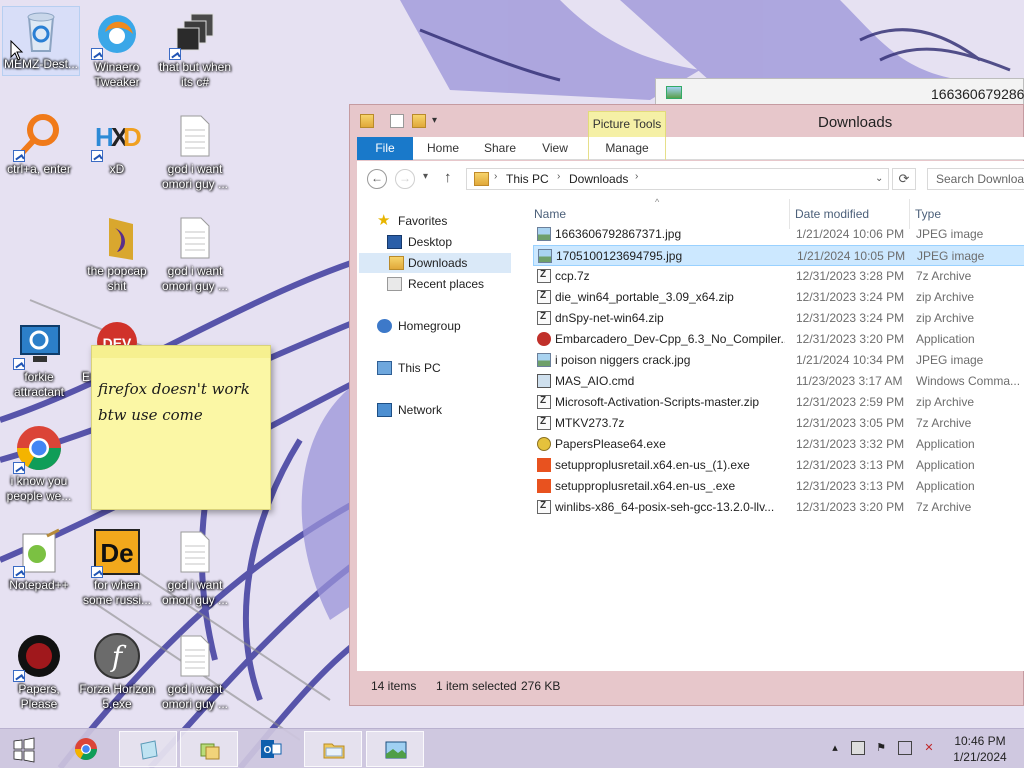  What do you see at coordinates (39, 672) in the screenshot?
I see `desktop-icon-papers-please: Papers, Please` at bounding box center [39, 672].